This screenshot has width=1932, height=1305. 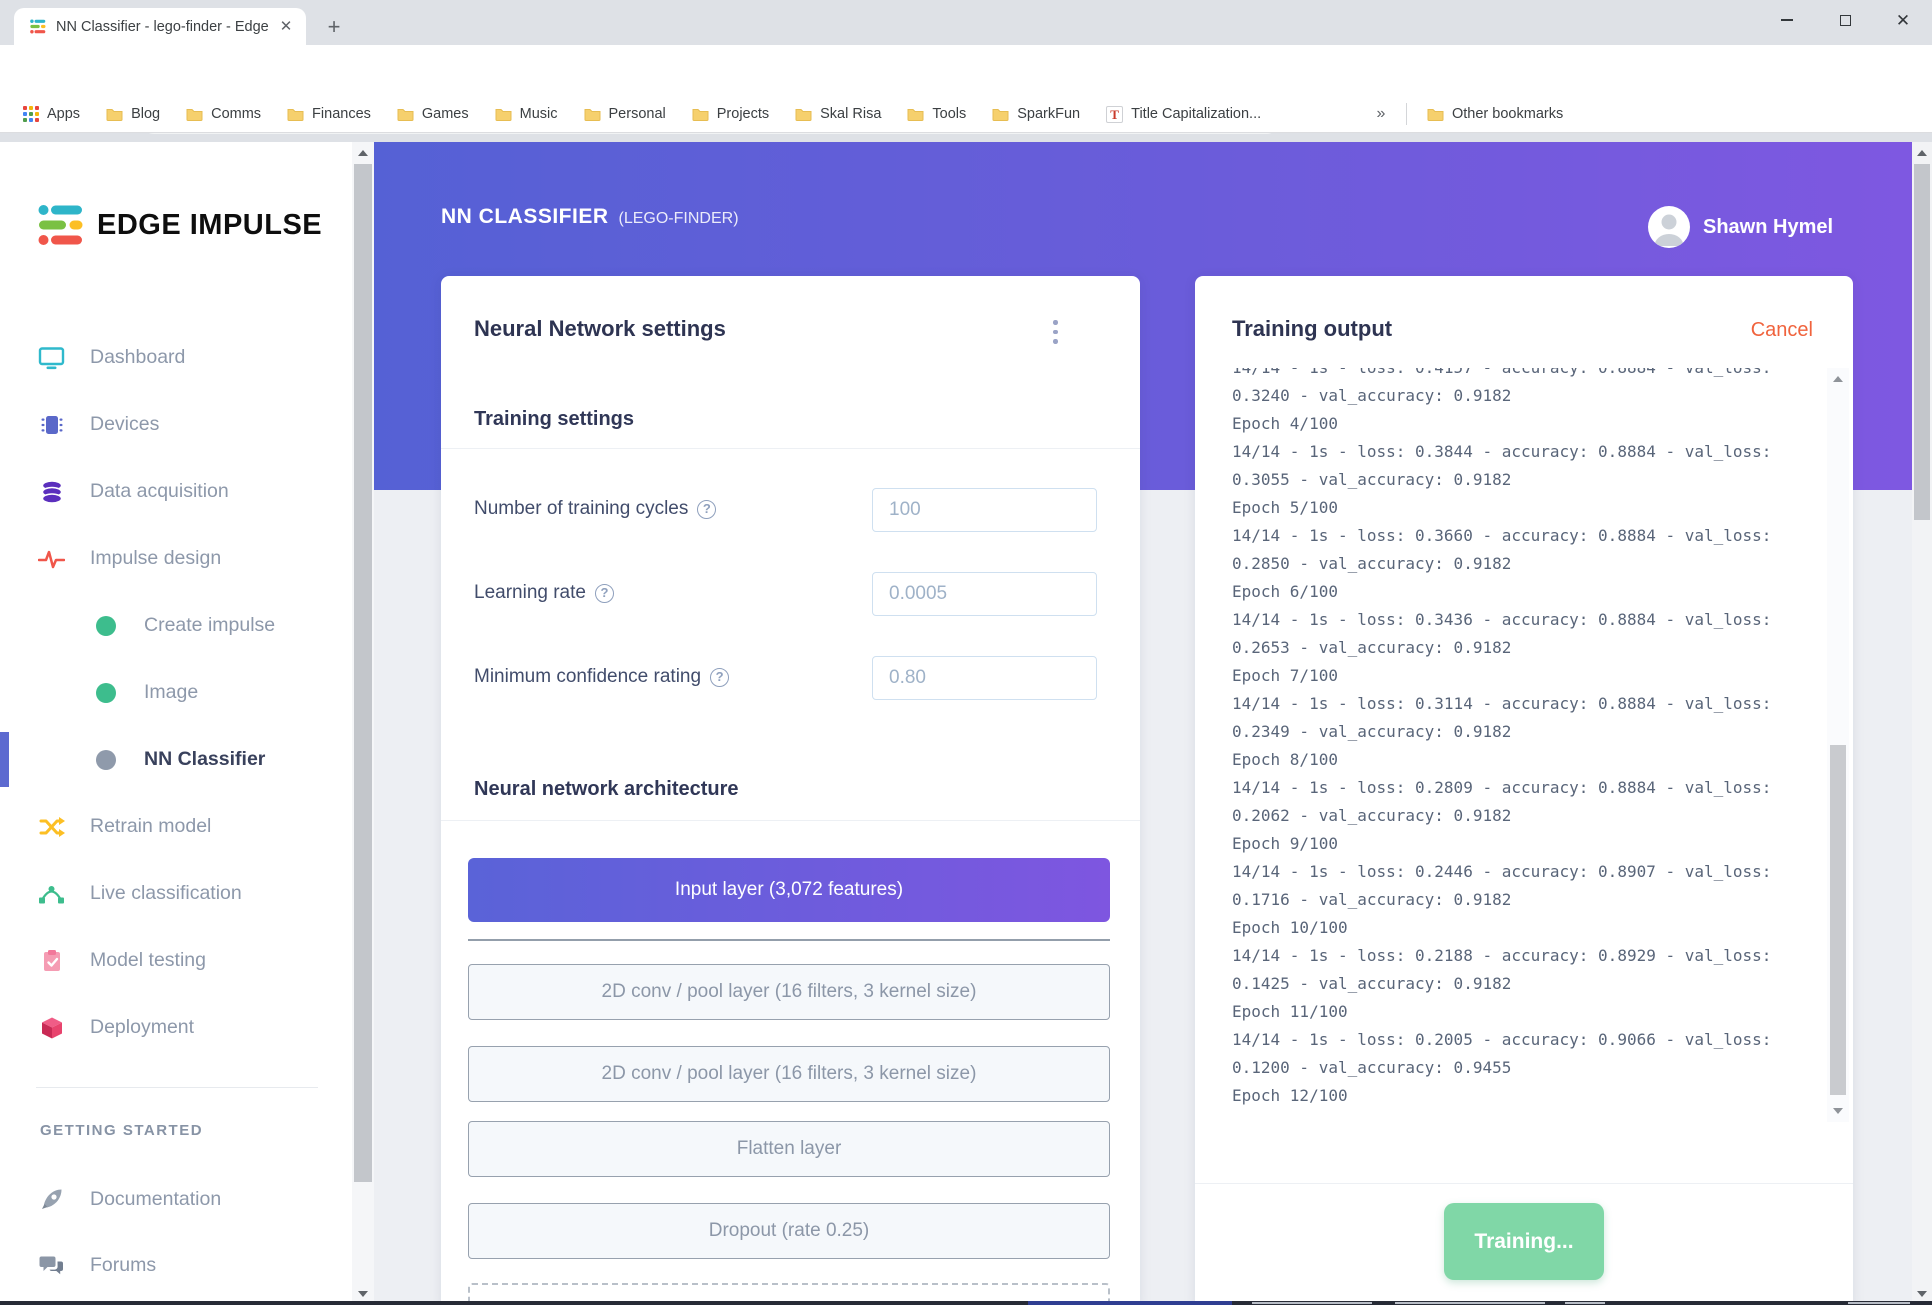 What do you see at coordinates (176, 357) in the screenshot?
I see `sidebar-item-dashboard: Dashboard` at bounding box center [176, 357].